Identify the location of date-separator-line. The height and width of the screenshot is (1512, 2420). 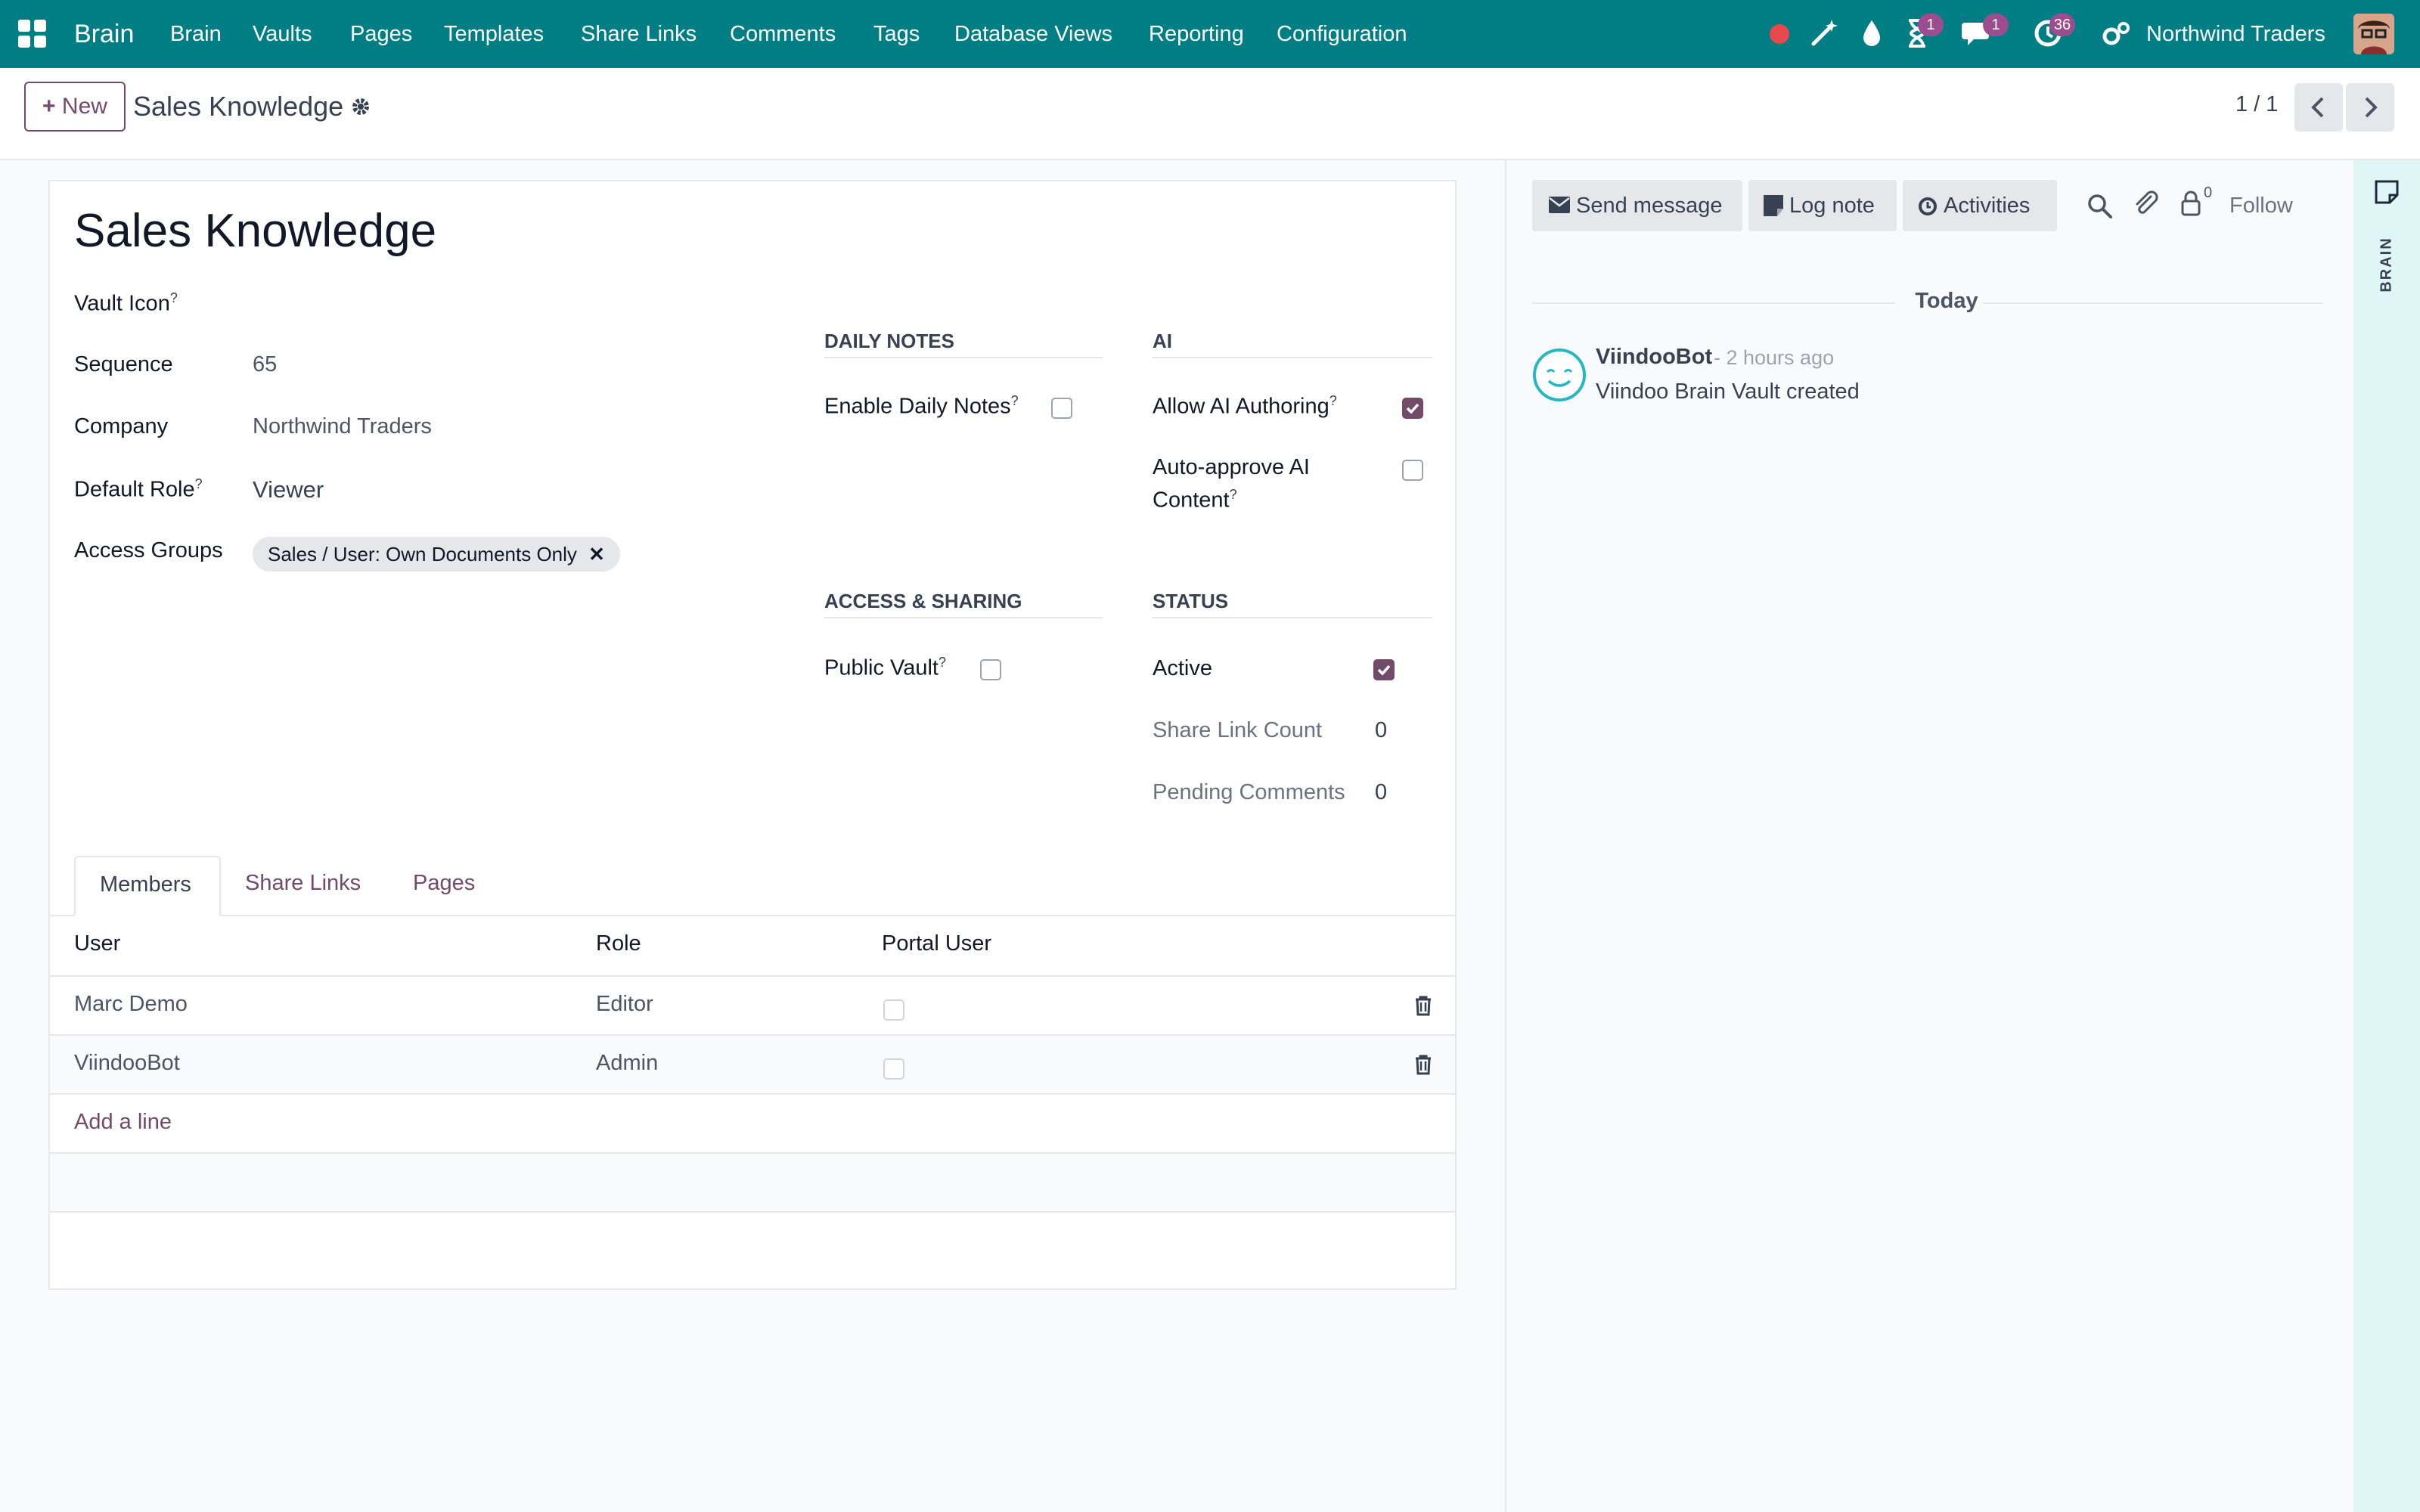
(1713, 303).